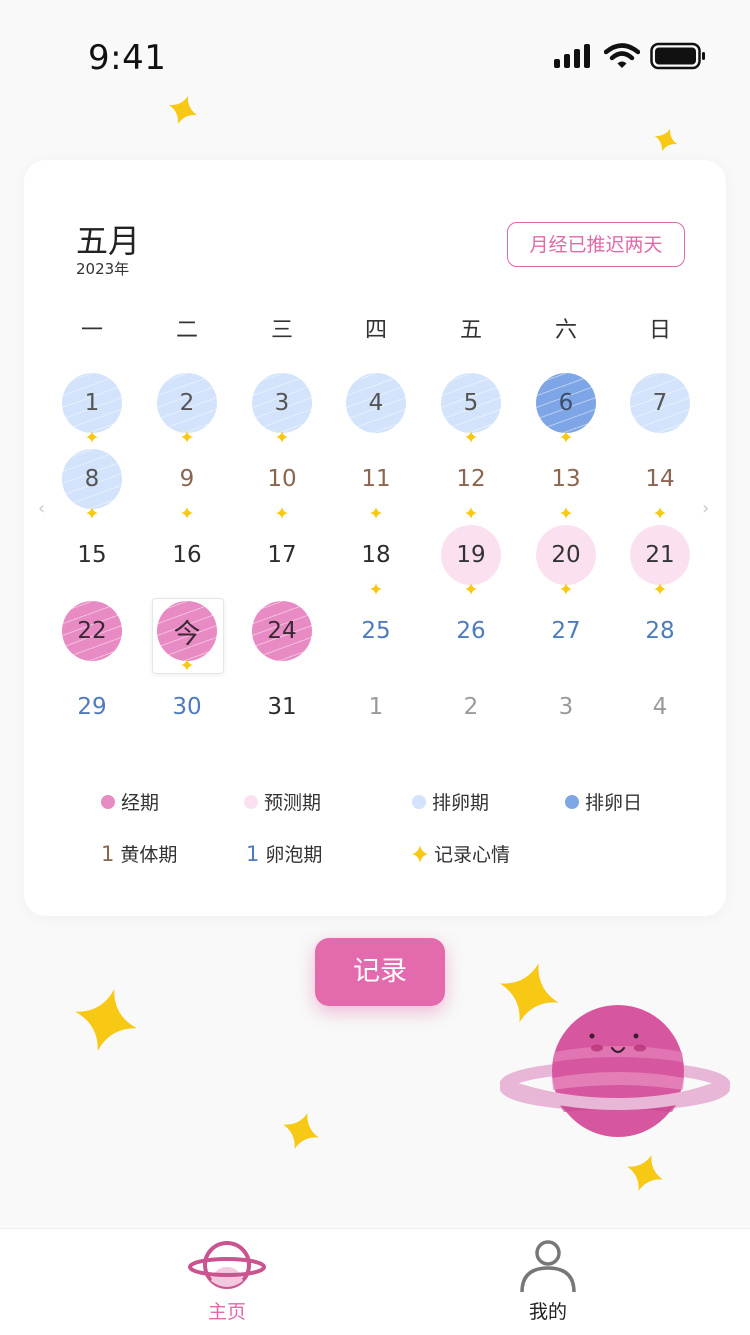  Describe the element at coordinates (293, 803) in the screenshot. I see `legend-label: 预测期` at that location.